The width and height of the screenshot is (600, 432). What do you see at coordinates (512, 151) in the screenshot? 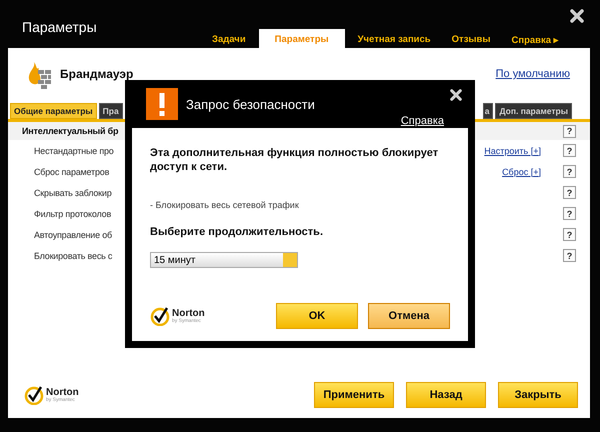
I see `setting-link: Настроить [+]` at bounding box center [512, 151].